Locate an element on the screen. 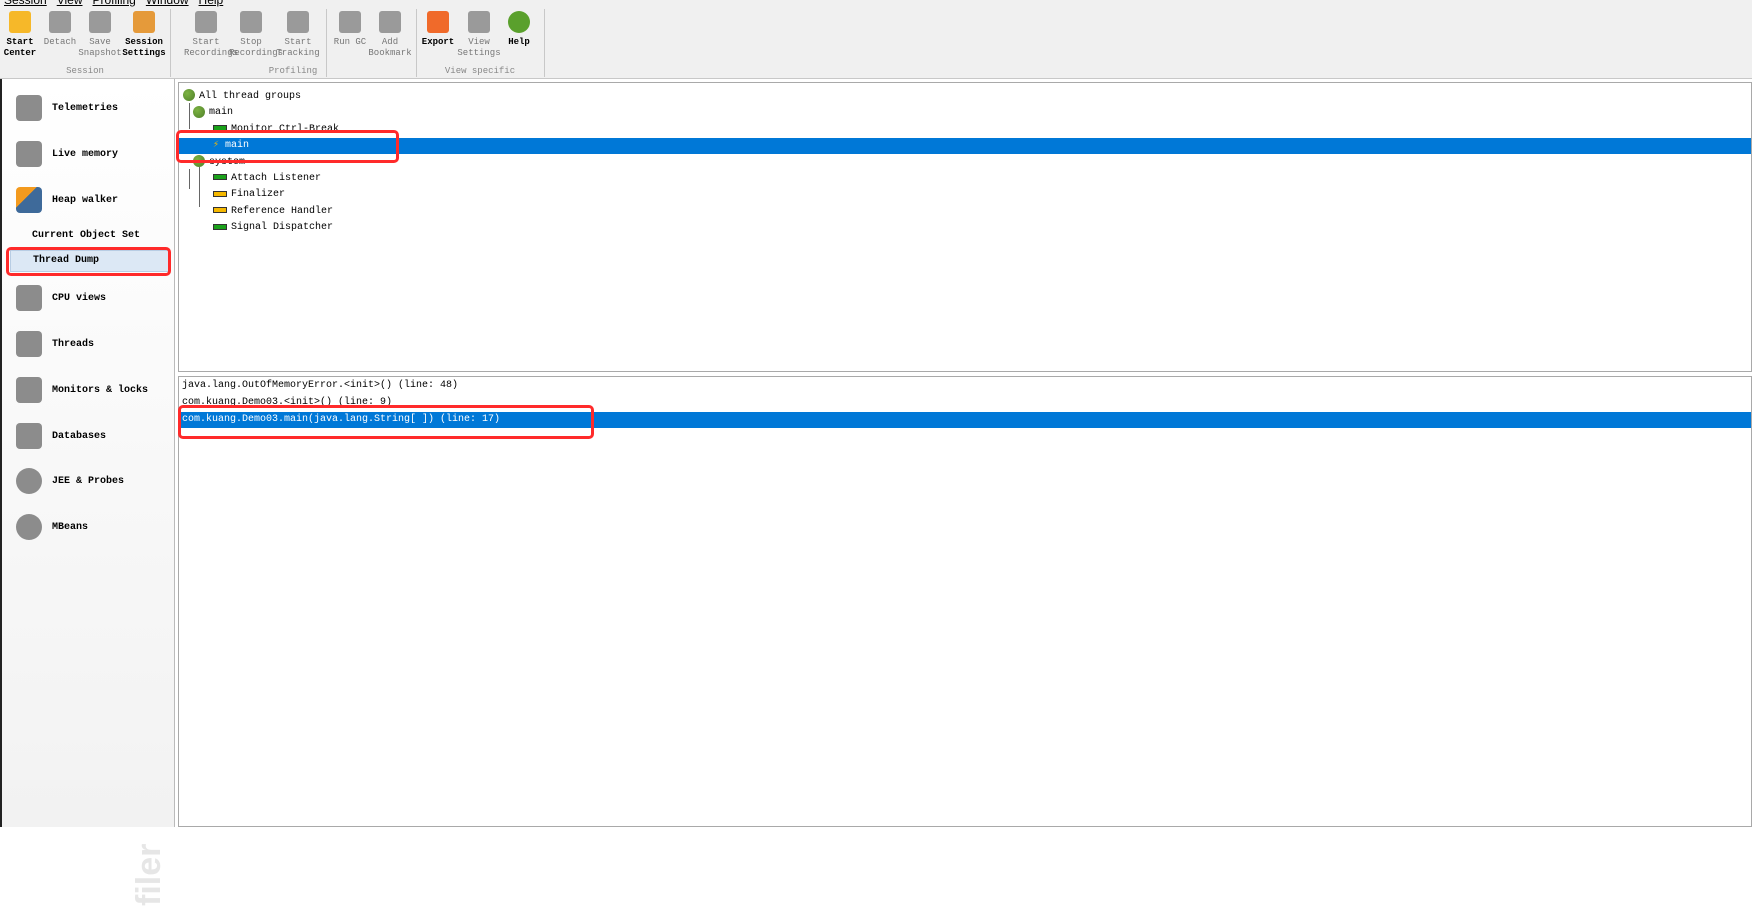 The height and width of the screenshot is (906, 1752). sidebar-item-label: JEE & Probes is located at coordinates (88, 481).